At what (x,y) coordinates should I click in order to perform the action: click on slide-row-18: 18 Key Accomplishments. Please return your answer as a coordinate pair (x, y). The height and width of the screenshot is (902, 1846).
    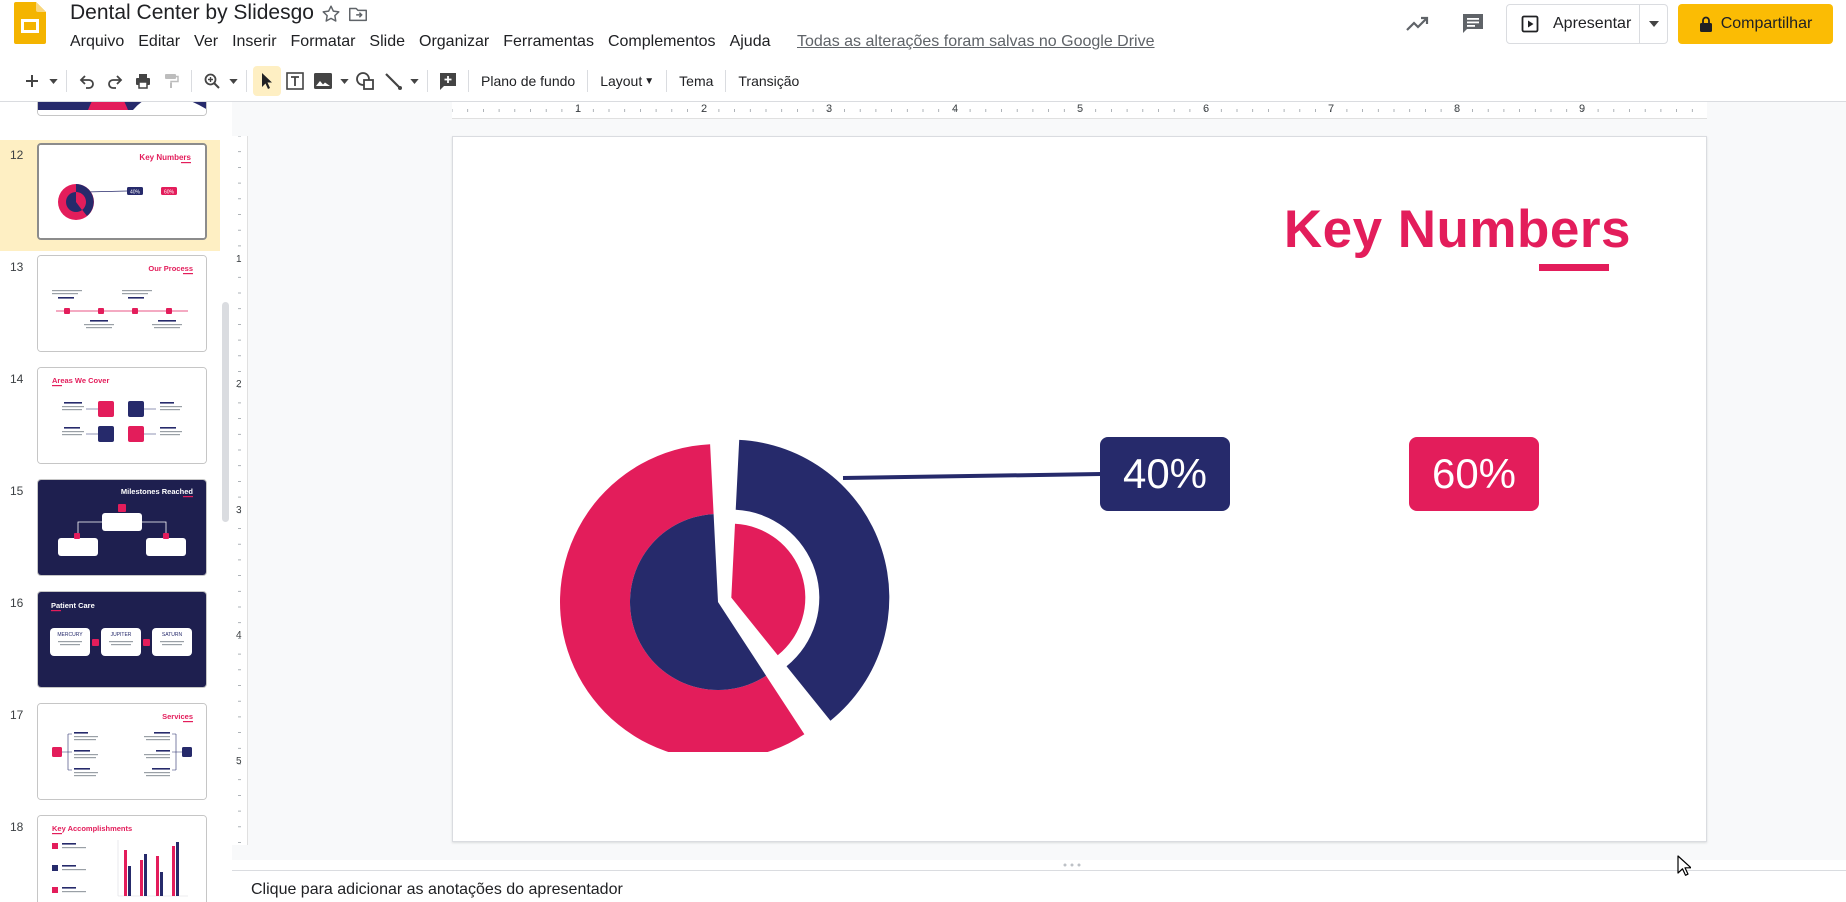
    Looking at the image, I should click on (110, 857).